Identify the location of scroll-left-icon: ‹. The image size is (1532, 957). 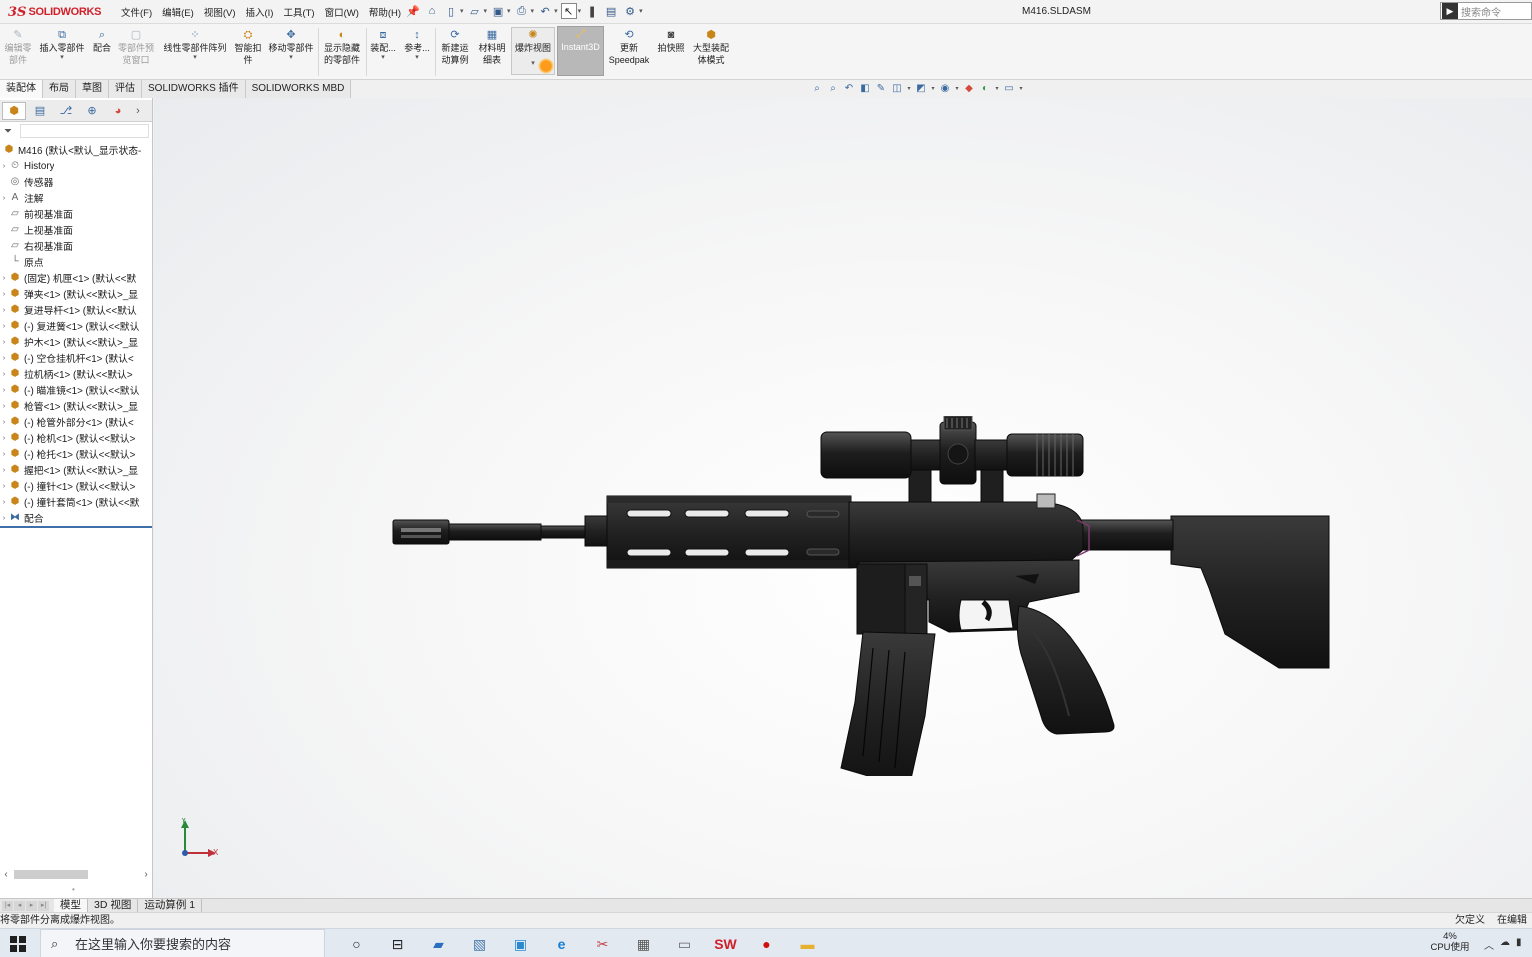
(6, 874).